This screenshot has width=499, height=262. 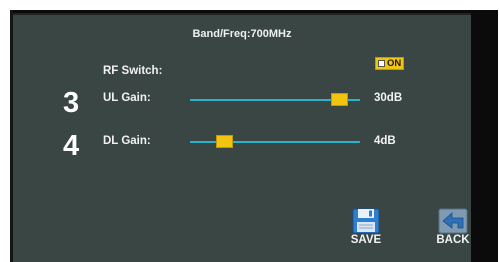 I want to click on back-button-label: BACK, so click(x=453, y=240).